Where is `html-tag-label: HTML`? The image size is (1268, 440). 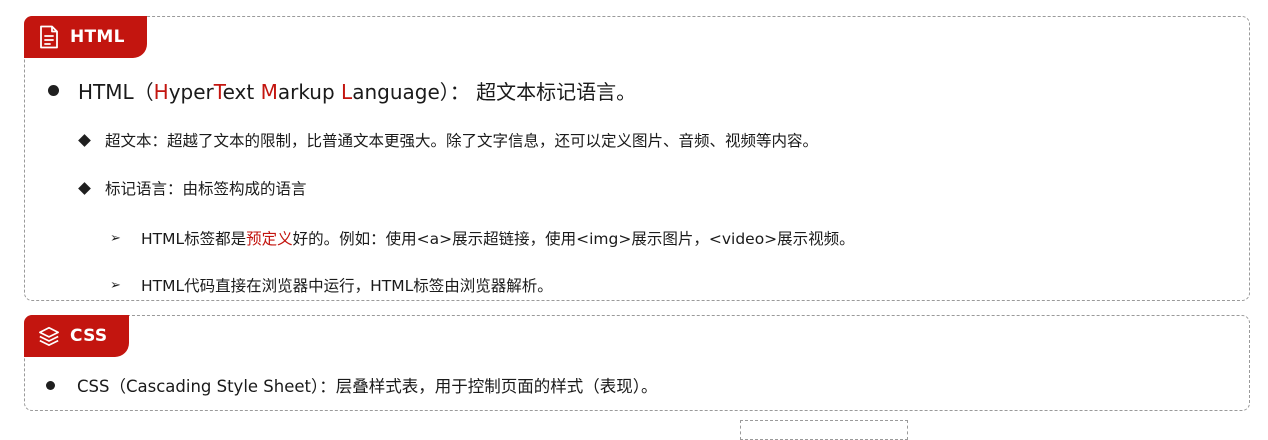
html-tag-label: HTML is located at coordinates (97, 37).